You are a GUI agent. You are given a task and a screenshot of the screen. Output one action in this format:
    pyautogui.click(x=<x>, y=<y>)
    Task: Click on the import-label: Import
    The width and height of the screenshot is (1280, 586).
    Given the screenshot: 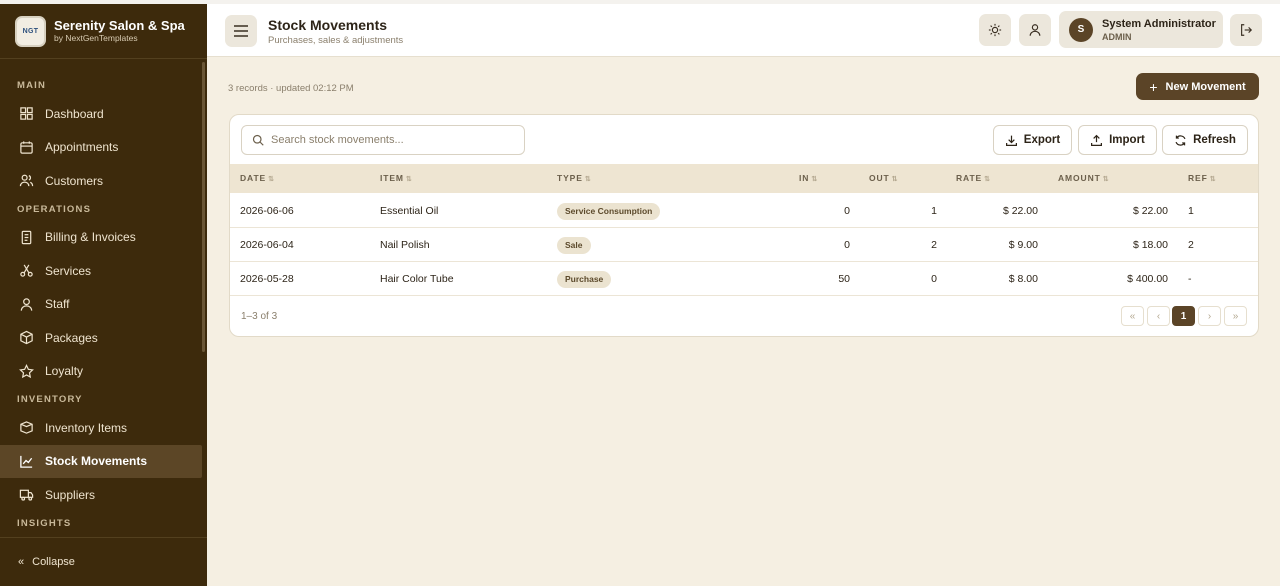 What is the action you would take?
    pyautogui.click(x=1127, y=140)
    